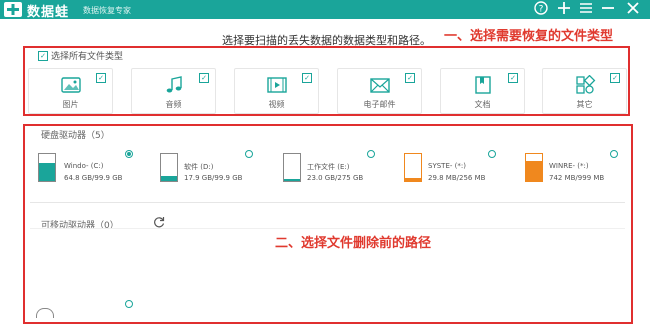 Image resolution: width=650 pixels, height=324 pixels. Describe the element at coordinates (564, 9) in the screenshot. I see `add-icon` at that location.